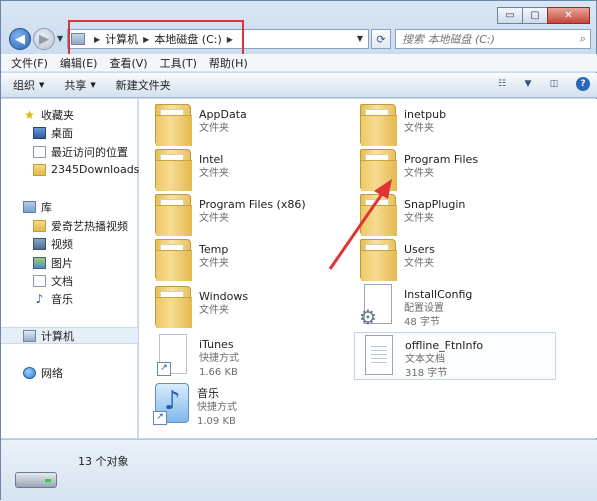 The width and height of the screenshot is (597, 501). I want to click on nav-music: ♪ 音乐, so click(69, 298).